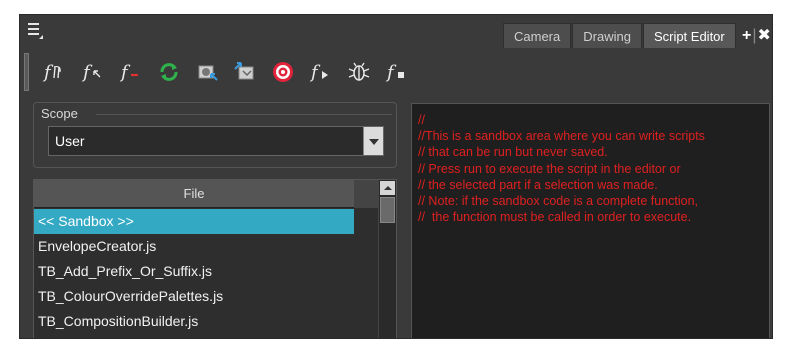 The image size is (791, 343). Describe the element at coordinates (59, 113) in the screenshot. I see `scope-label: Scope` at that location.